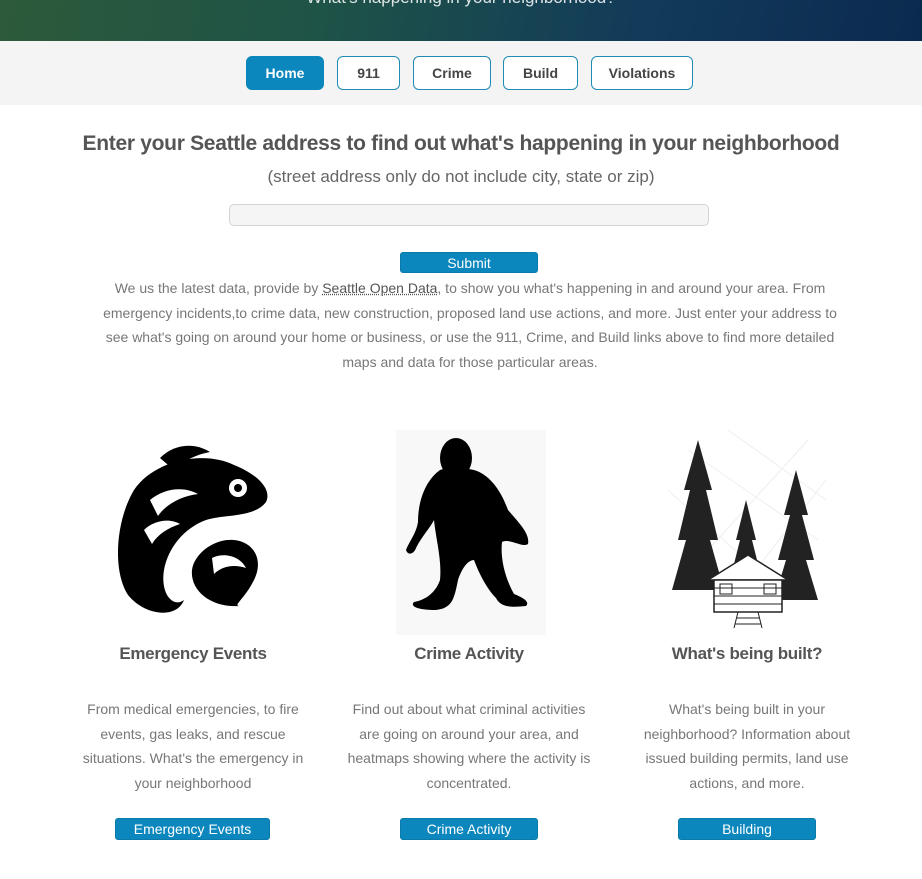 The height and width of the screenshot is (879, 922). Describe the element at coordinates (469, 215) in the screenshot. I see `address-input` at that location.